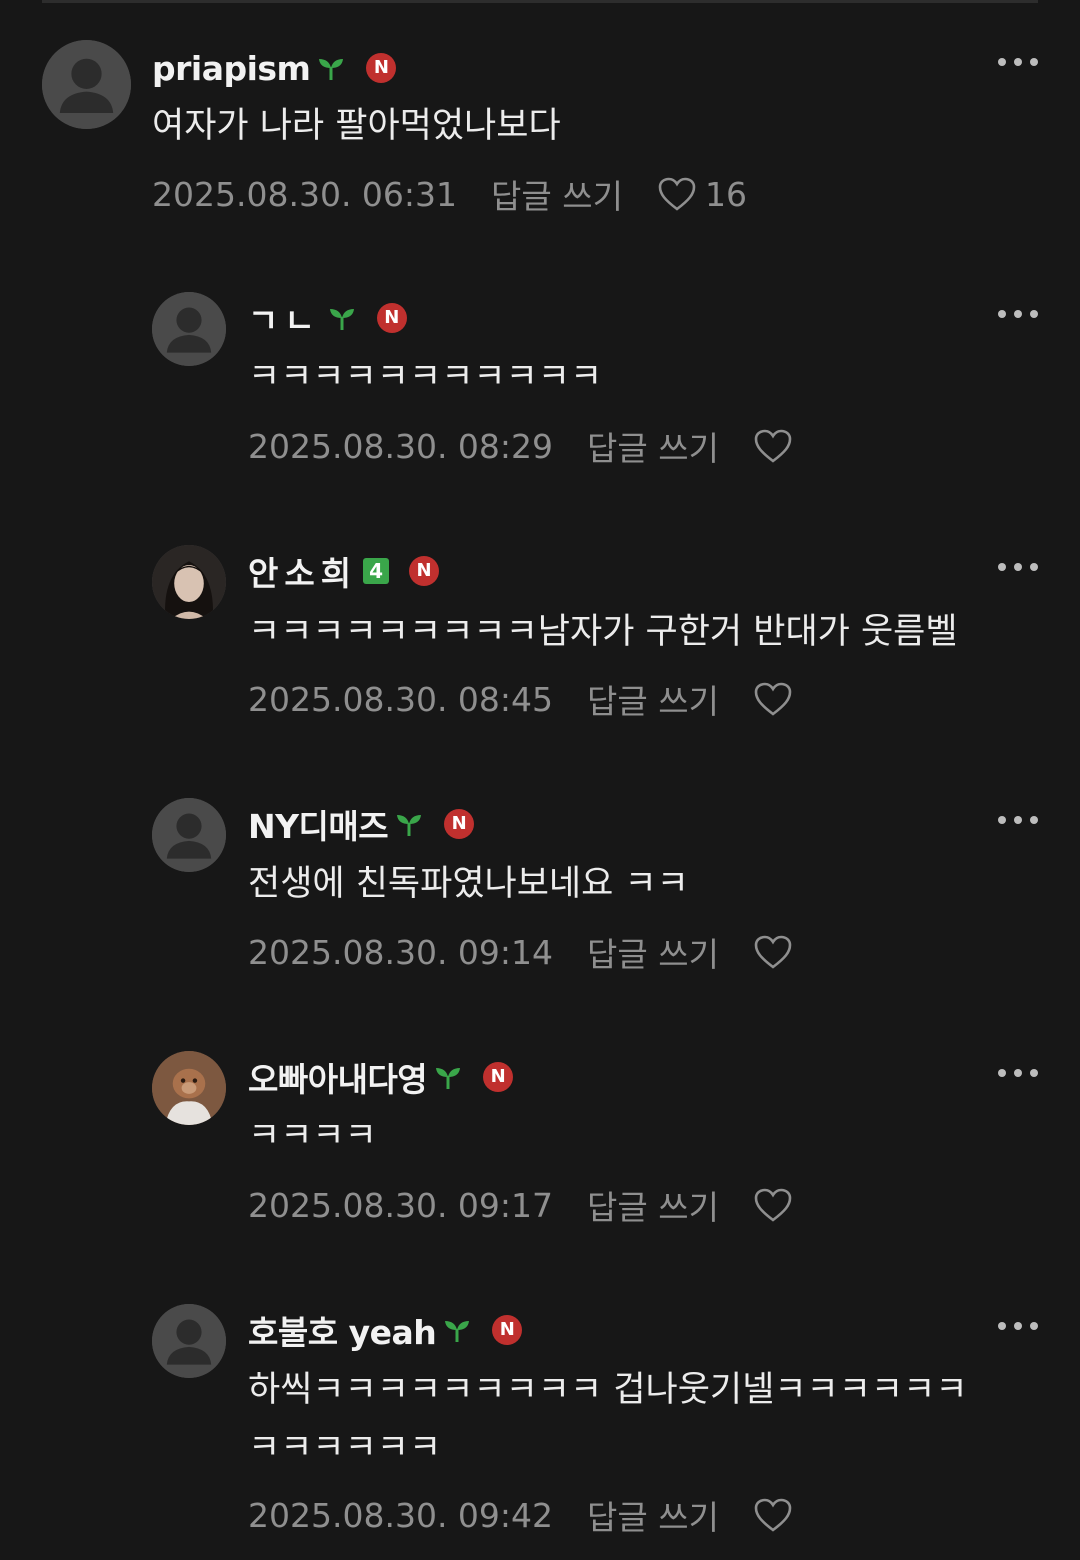  What do you see at coordinates (342, 1330) in the screenshot?
I see `author-name: 호불호 yeah` at bounding box center [342, 1330].